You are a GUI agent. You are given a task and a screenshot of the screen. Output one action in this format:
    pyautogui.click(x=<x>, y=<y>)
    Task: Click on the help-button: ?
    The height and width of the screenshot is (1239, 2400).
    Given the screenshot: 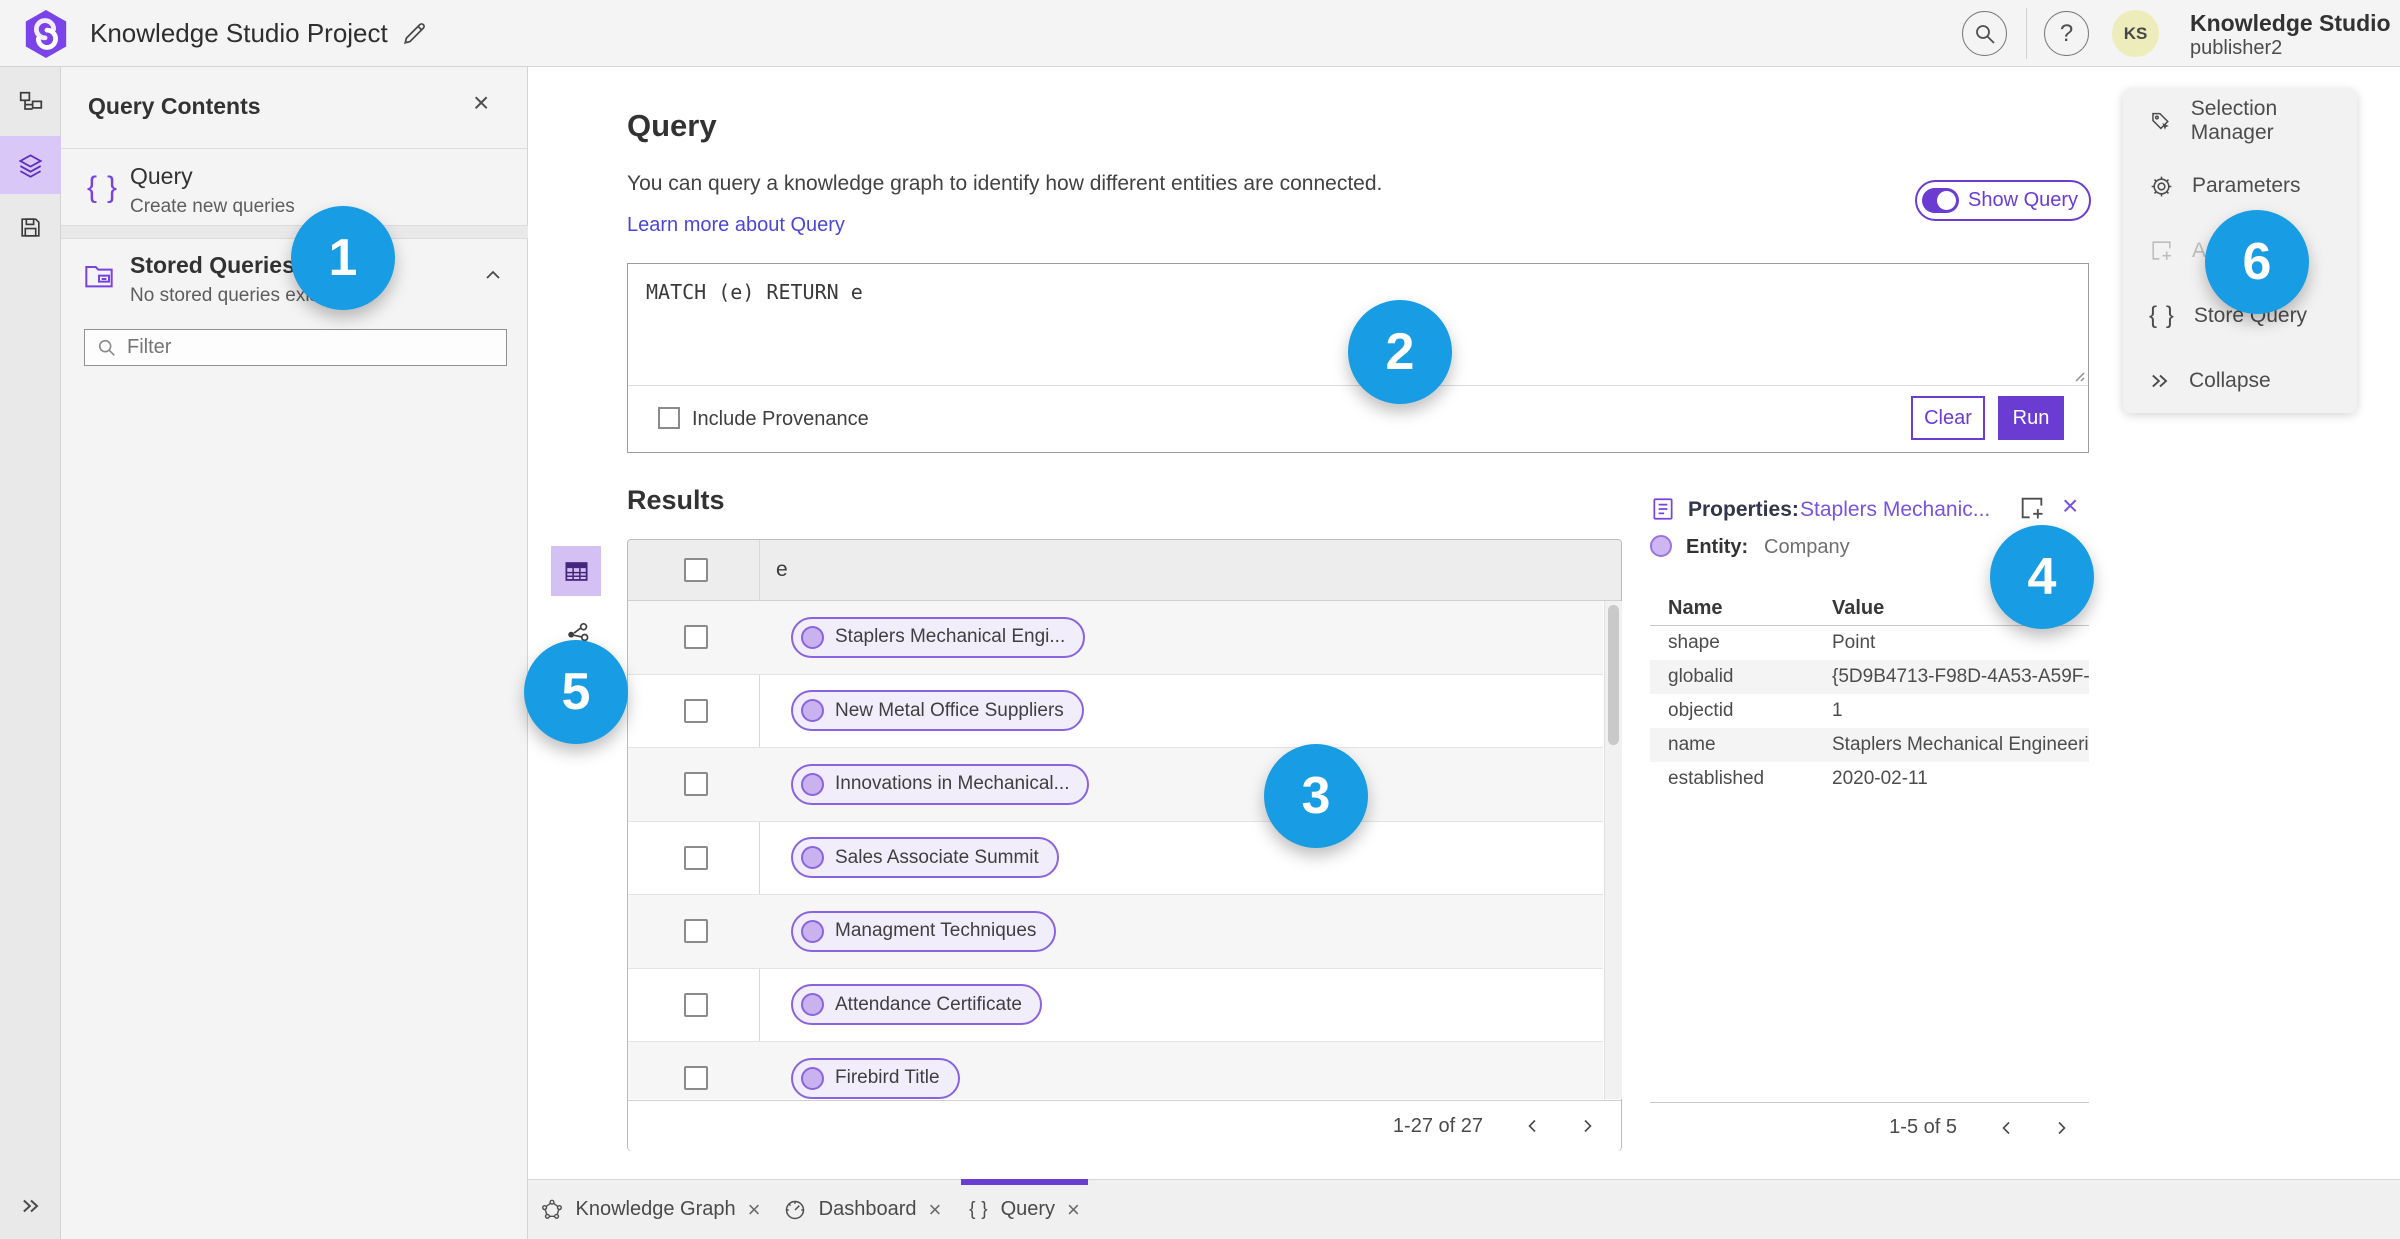 What is the action you would take?
    pyautogui.click(x=2066, y=33)
    